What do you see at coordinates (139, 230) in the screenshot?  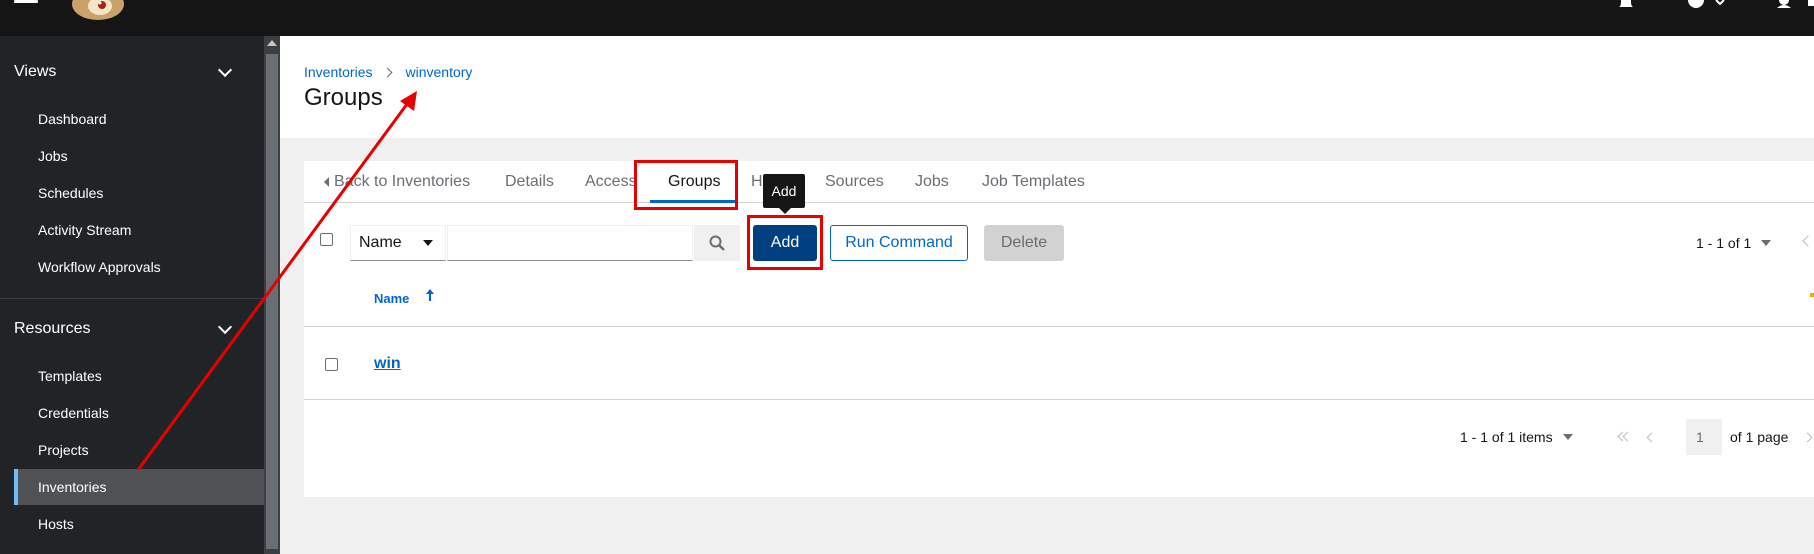 I see `sidebar-item-activity-stream: Activity Stream` at bounding box center [139, 230].